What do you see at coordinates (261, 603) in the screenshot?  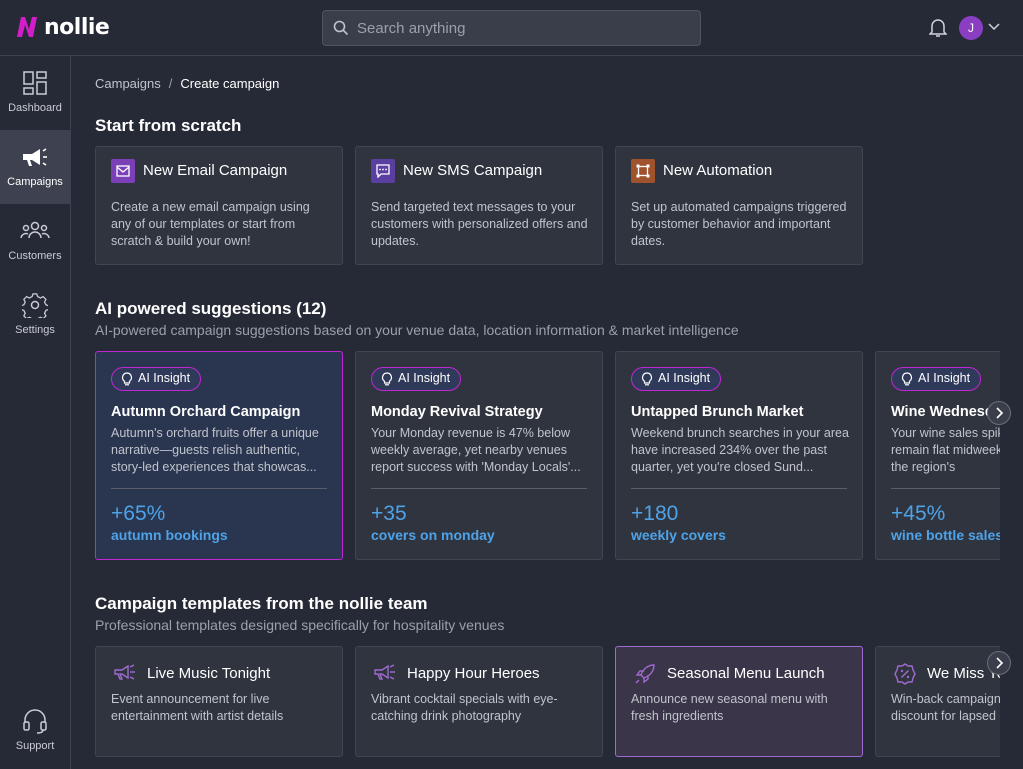 I see `templates-heading: Campaign templates from the nollie team` at bounding box center [261, 603].